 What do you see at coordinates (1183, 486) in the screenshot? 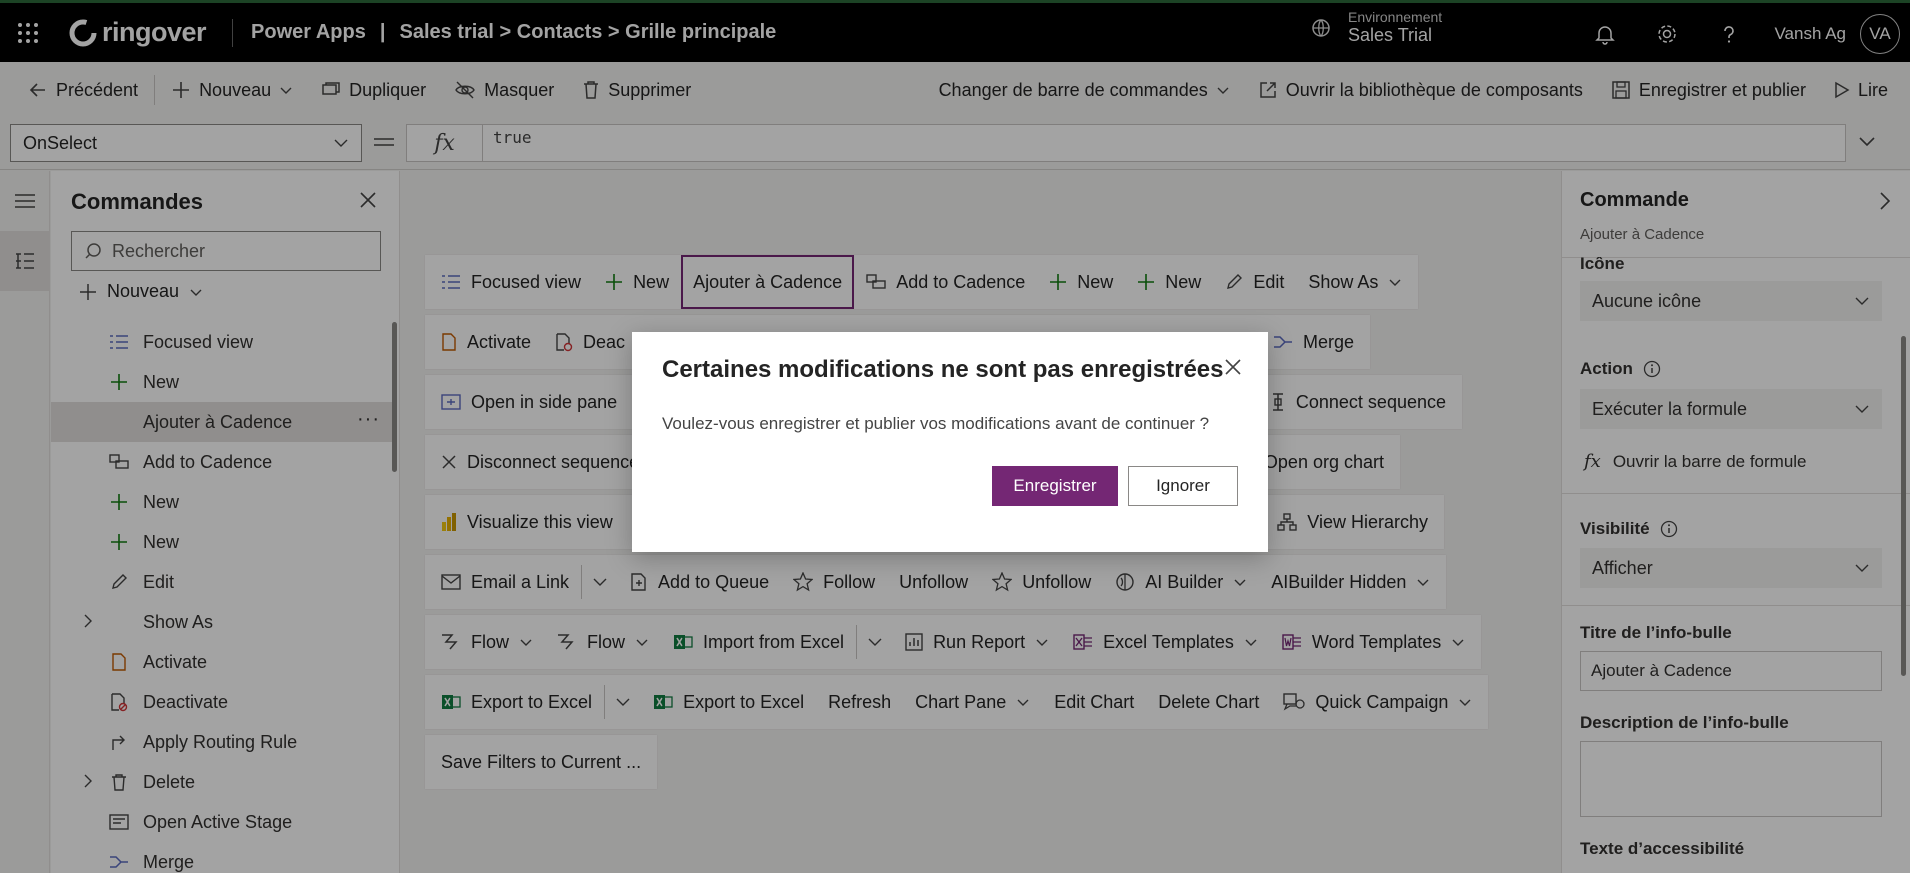
I see `ignore-button: Ignorer` at bounding box center [1183, 486].